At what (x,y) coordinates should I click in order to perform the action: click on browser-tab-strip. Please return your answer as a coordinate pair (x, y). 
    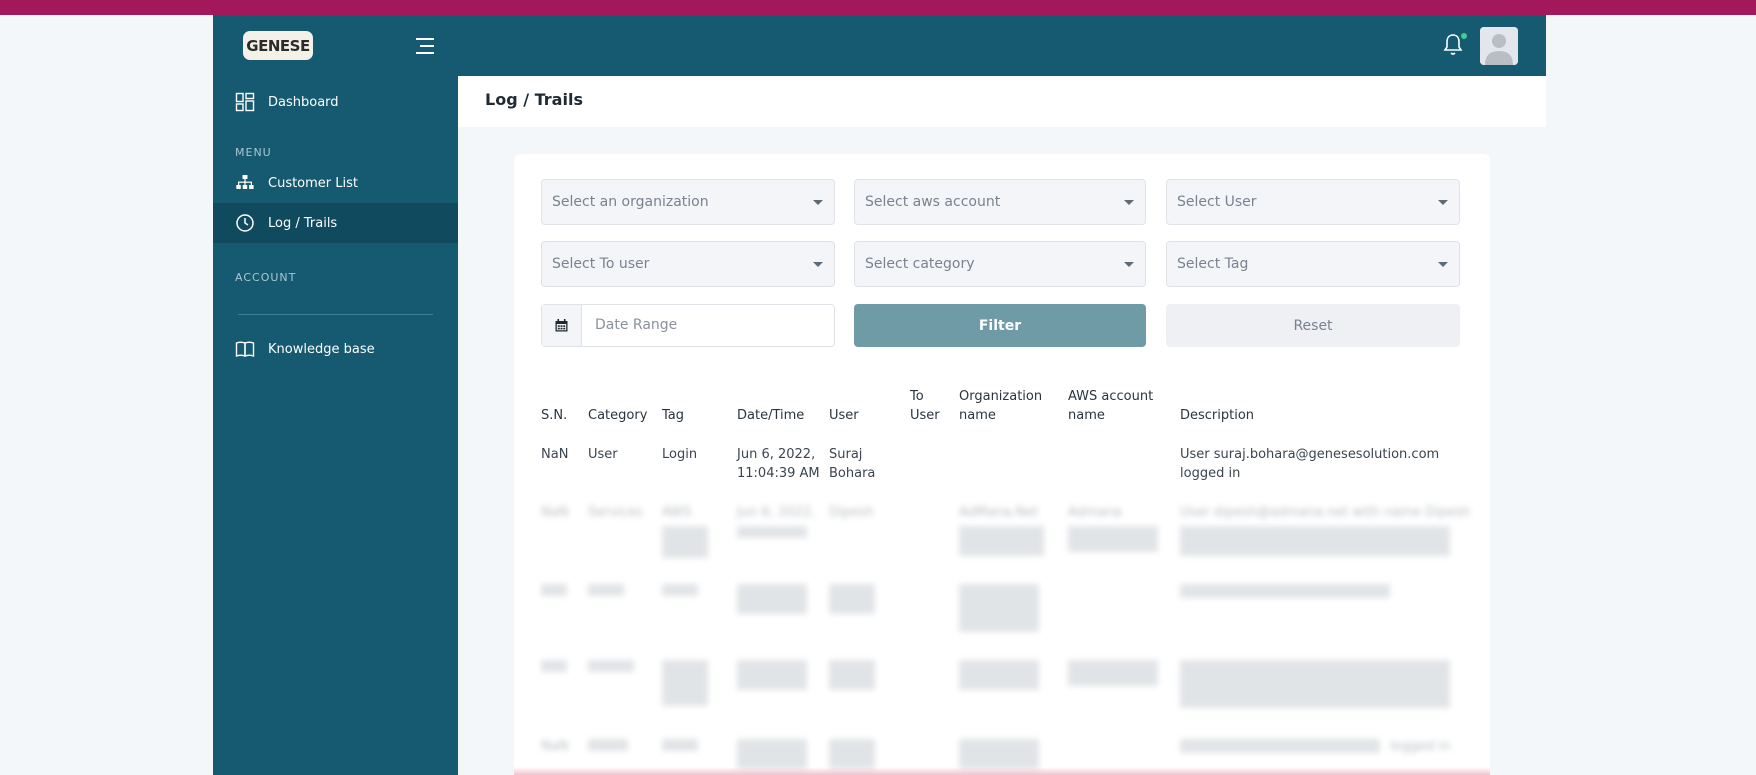
    Looking at the image, I should click on (878, 7).